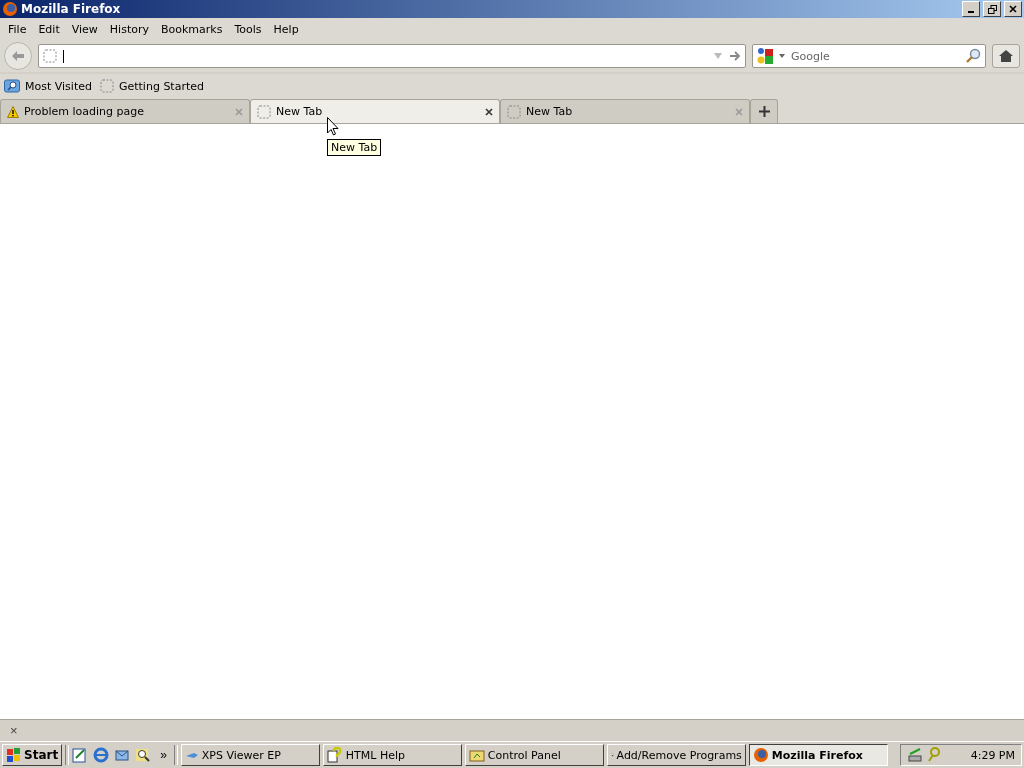 Image resolution: width=1024 pixels, height=768 pixels. I want to click on bookmark-item: Most Visited, so click(48, 86).